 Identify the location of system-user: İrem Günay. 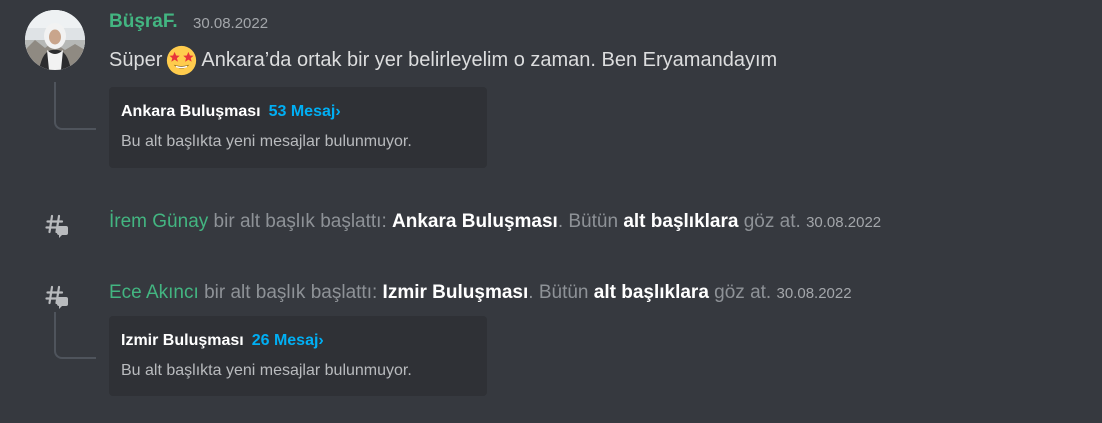
(158, 221).